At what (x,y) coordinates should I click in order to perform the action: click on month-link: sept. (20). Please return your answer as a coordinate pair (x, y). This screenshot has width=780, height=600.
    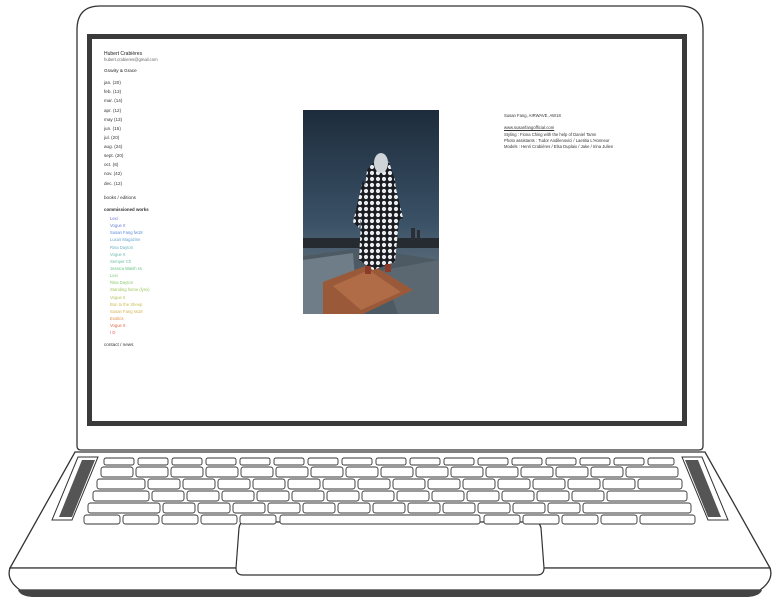
    Looking at the image, I should click on (164, 156).